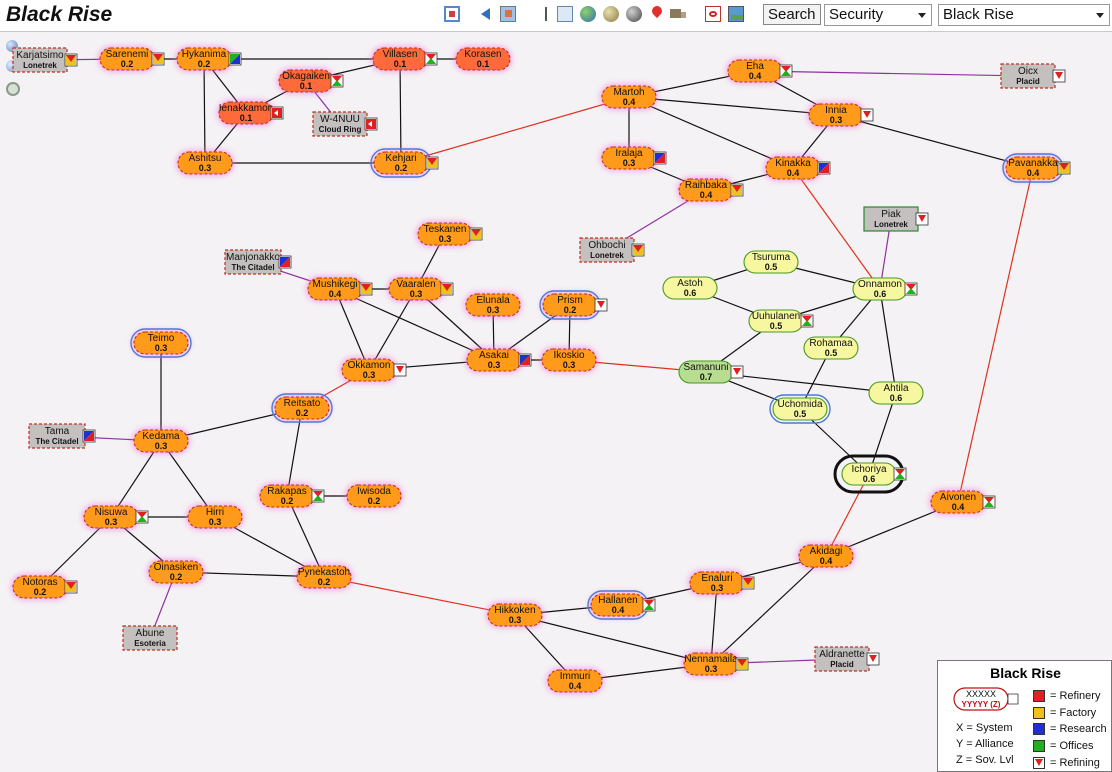 The width and height of the screenshot is (1112, 772). I want to click on system-node-okkamon: Okkamon0.3, so click(373, 370).